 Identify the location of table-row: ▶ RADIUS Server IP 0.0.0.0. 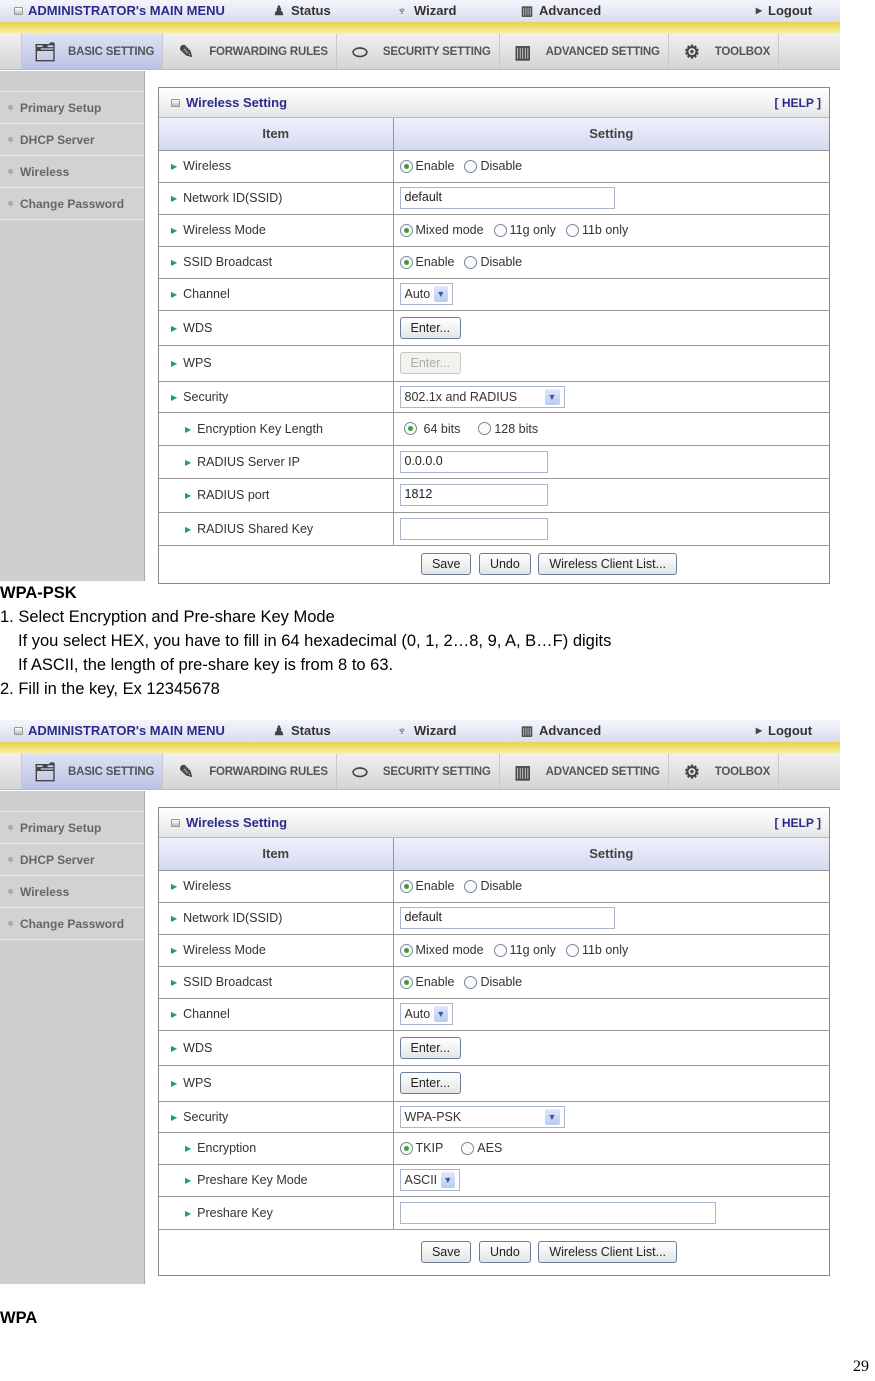
(494, 462).